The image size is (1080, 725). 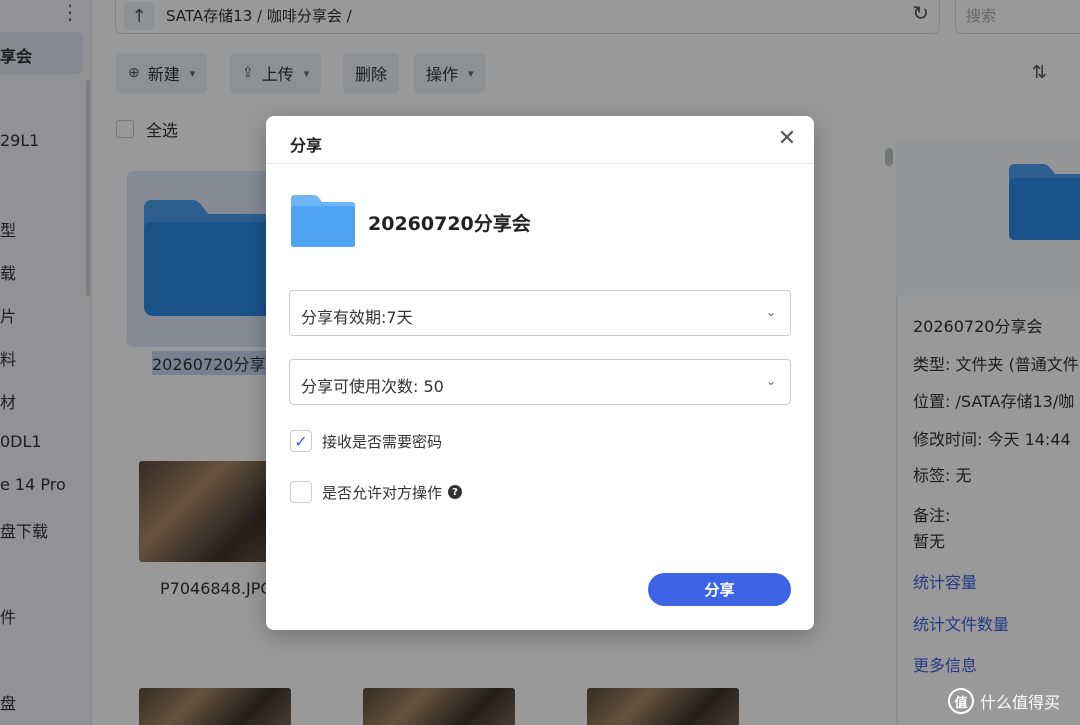 I want to click on folder-icon, so click(x=323, y=221).